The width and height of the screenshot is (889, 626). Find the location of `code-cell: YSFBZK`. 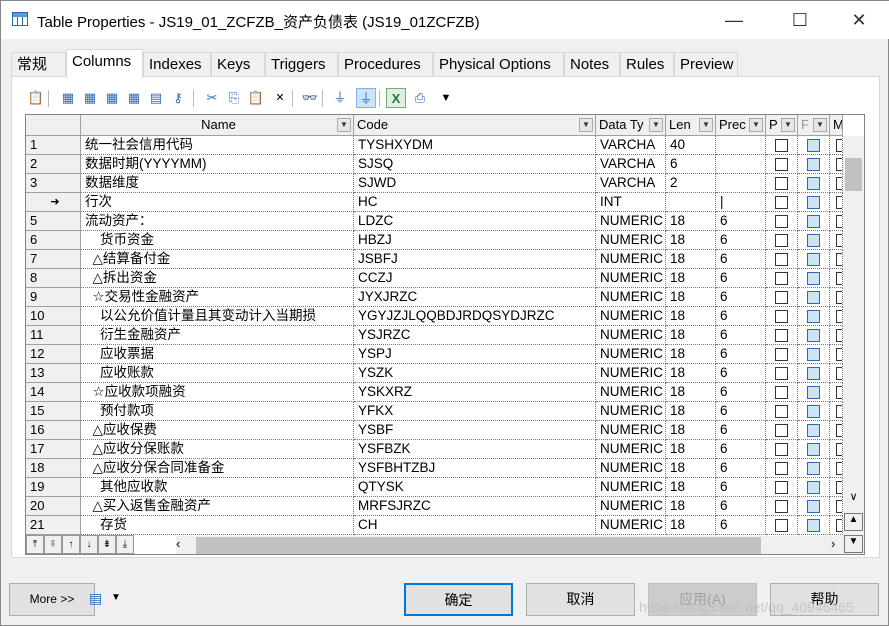

code-cell: YSFBZK is located at coordinates (475, 449).